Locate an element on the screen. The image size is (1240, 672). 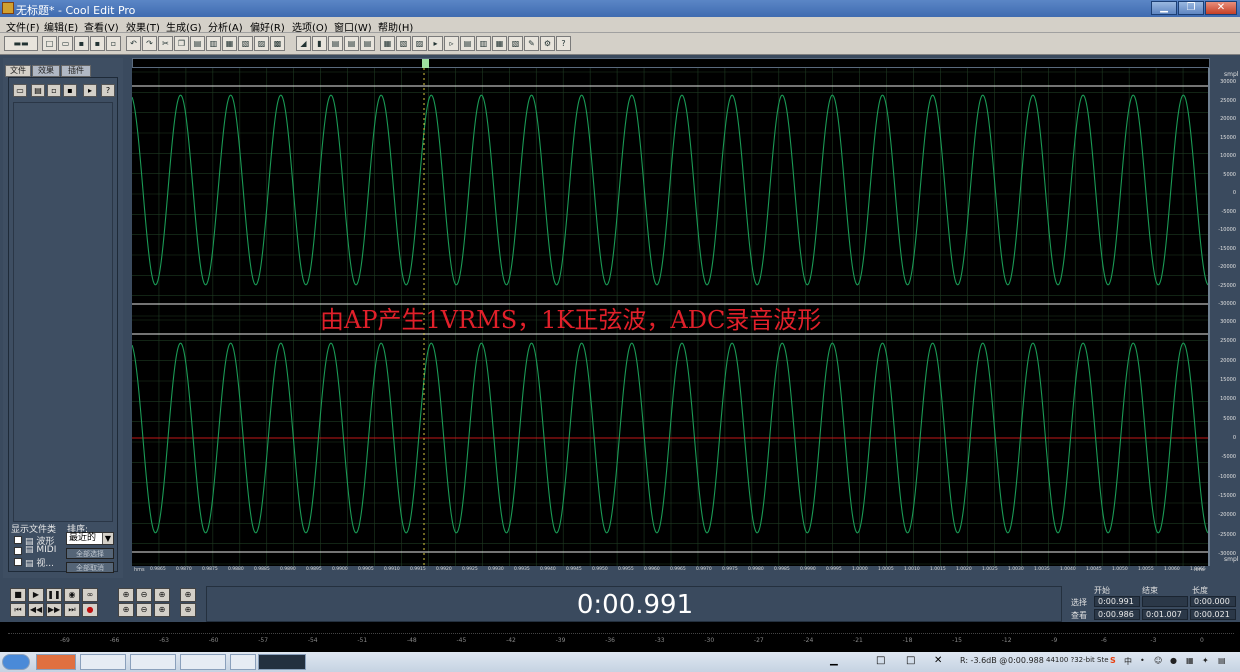
edit-icon-b: ▨ is located at coordinates (261, 43).